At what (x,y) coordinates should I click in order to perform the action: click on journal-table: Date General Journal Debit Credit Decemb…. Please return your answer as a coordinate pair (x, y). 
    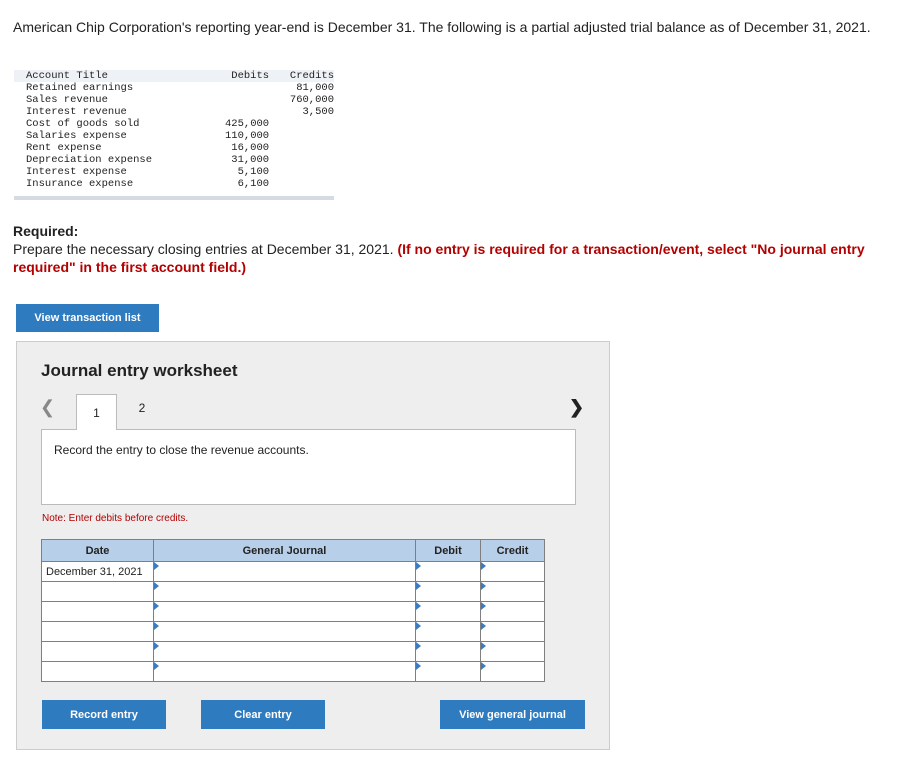
    Looking at the image, I should click on (293, 610).